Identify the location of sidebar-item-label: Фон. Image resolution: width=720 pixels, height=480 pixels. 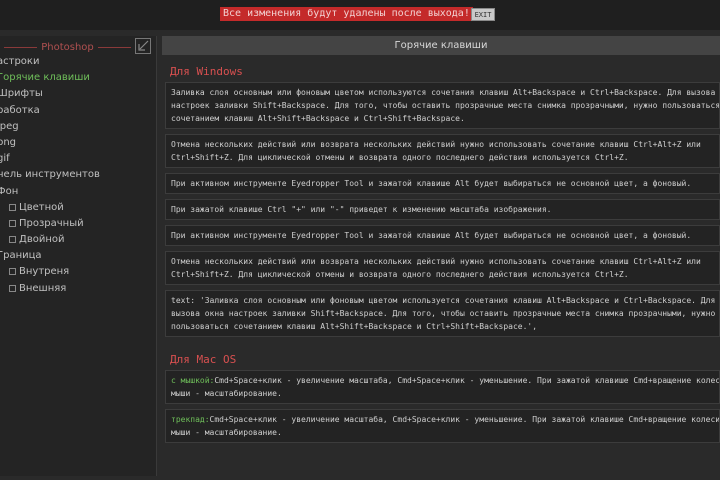
(9, 191).